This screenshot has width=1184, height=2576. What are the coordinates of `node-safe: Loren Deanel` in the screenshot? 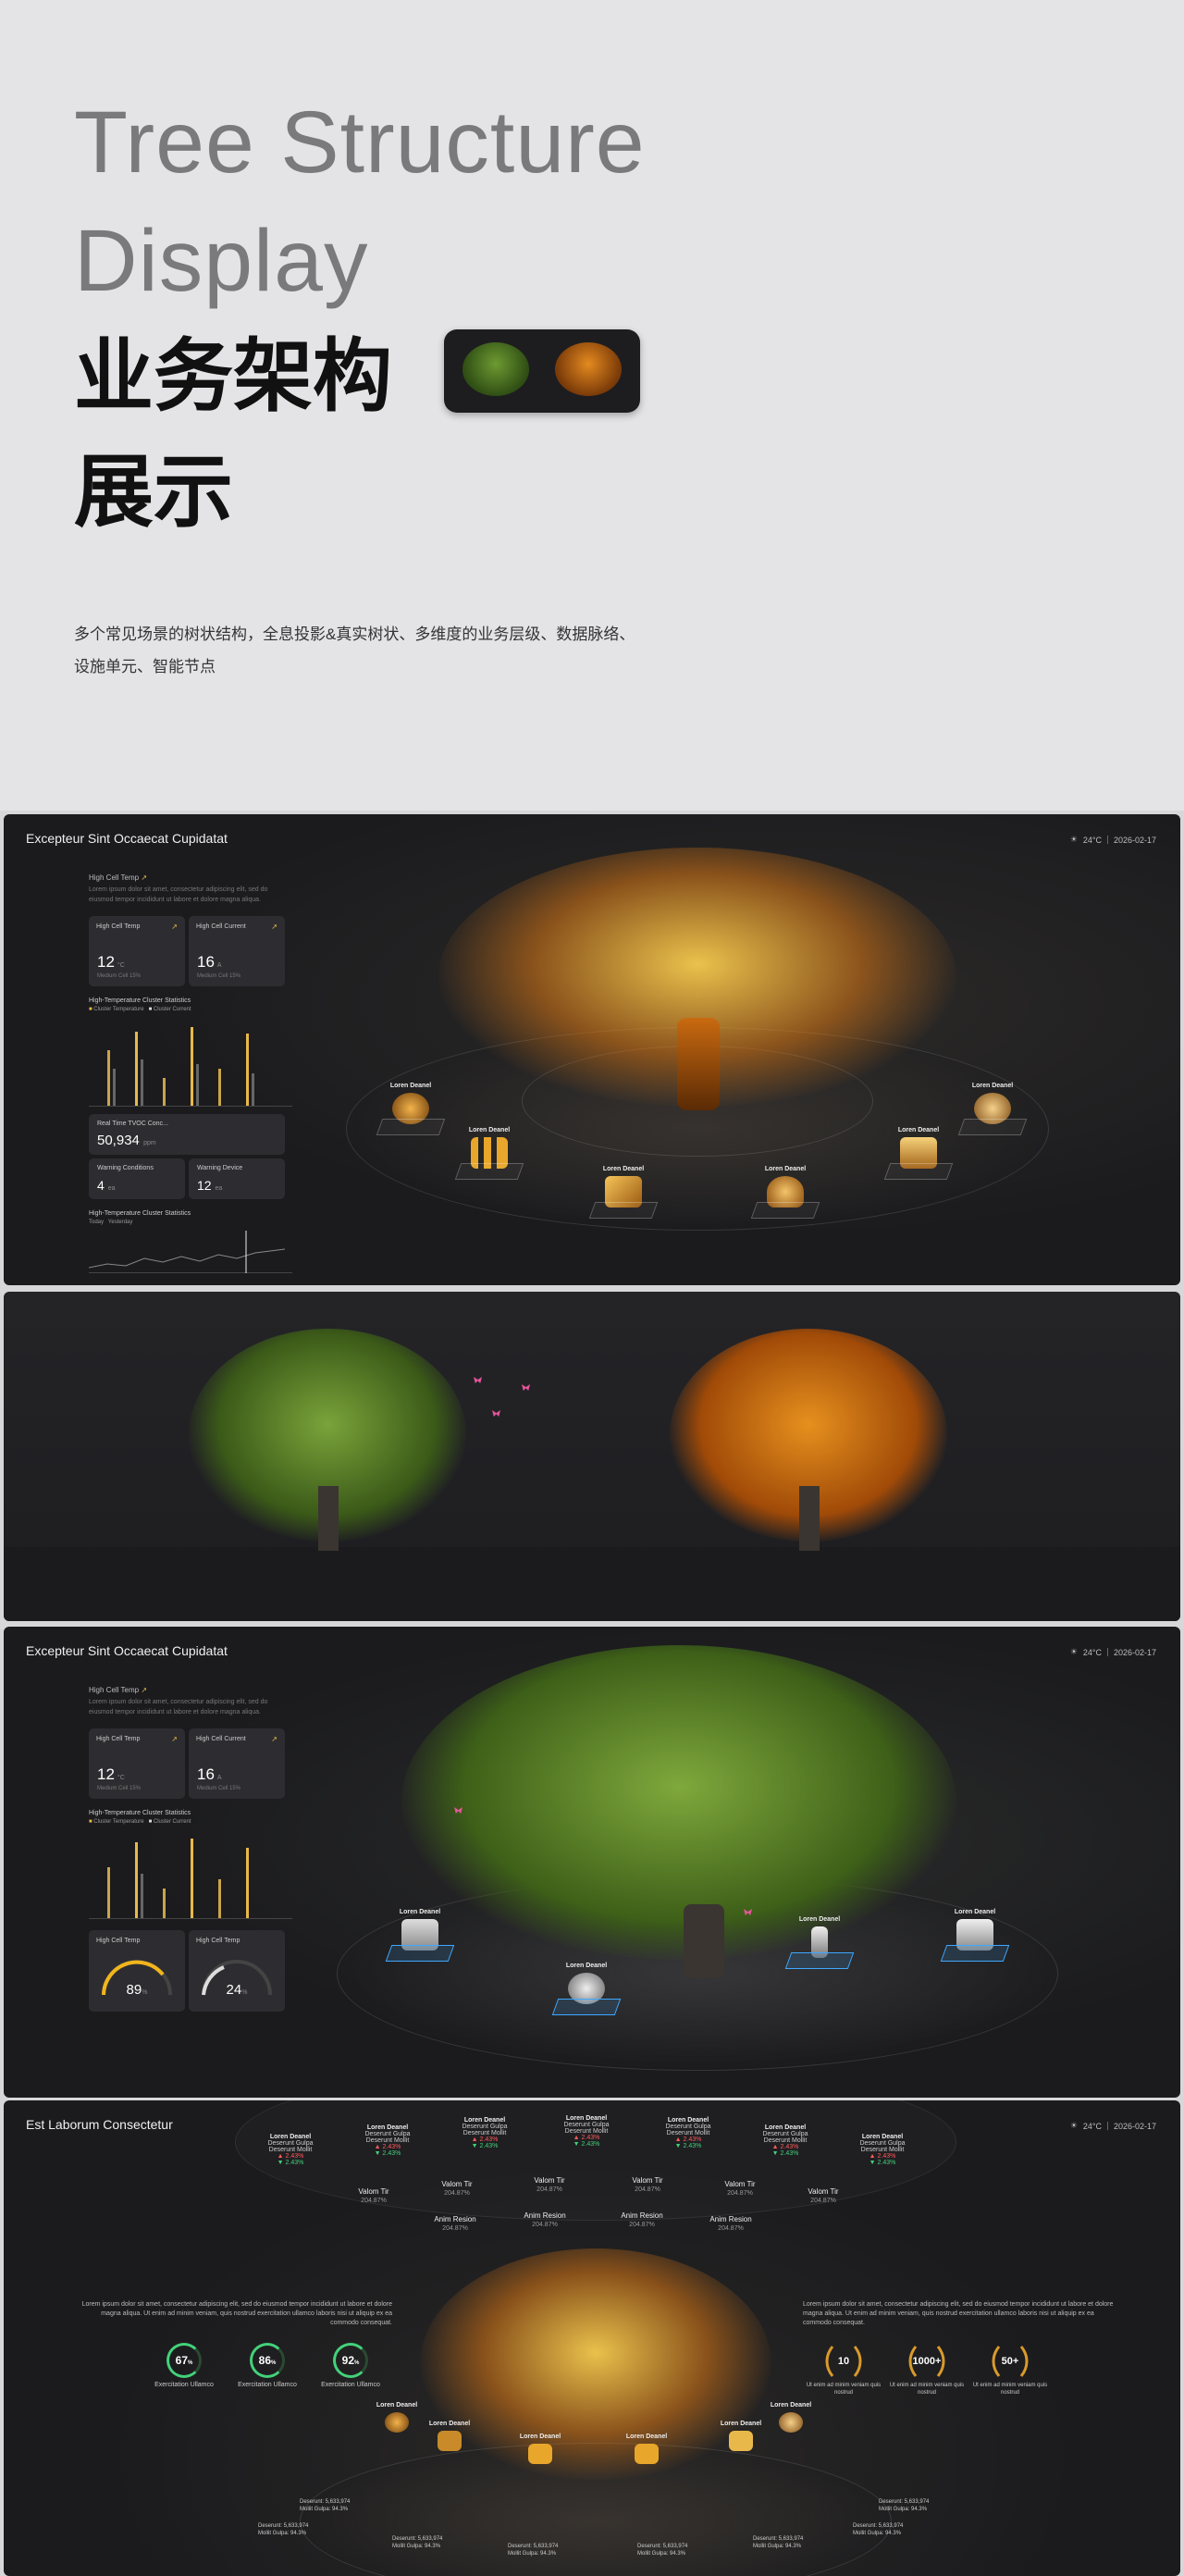 It's located at (420, 1936).